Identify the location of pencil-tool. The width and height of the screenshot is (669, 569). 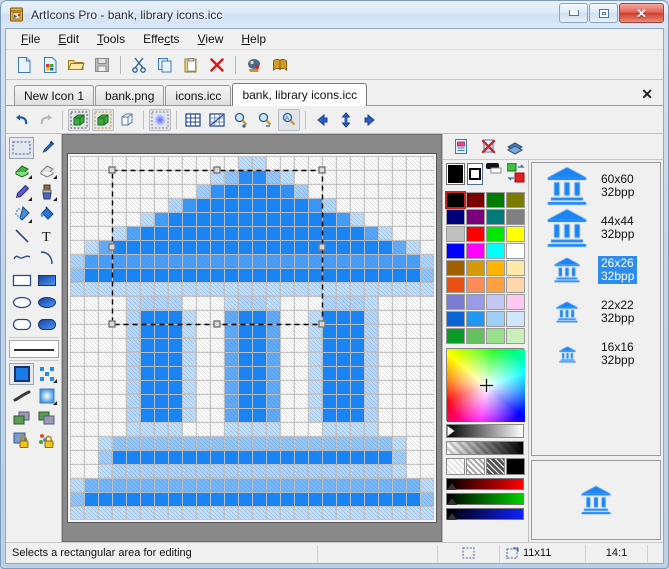
(21, 192).